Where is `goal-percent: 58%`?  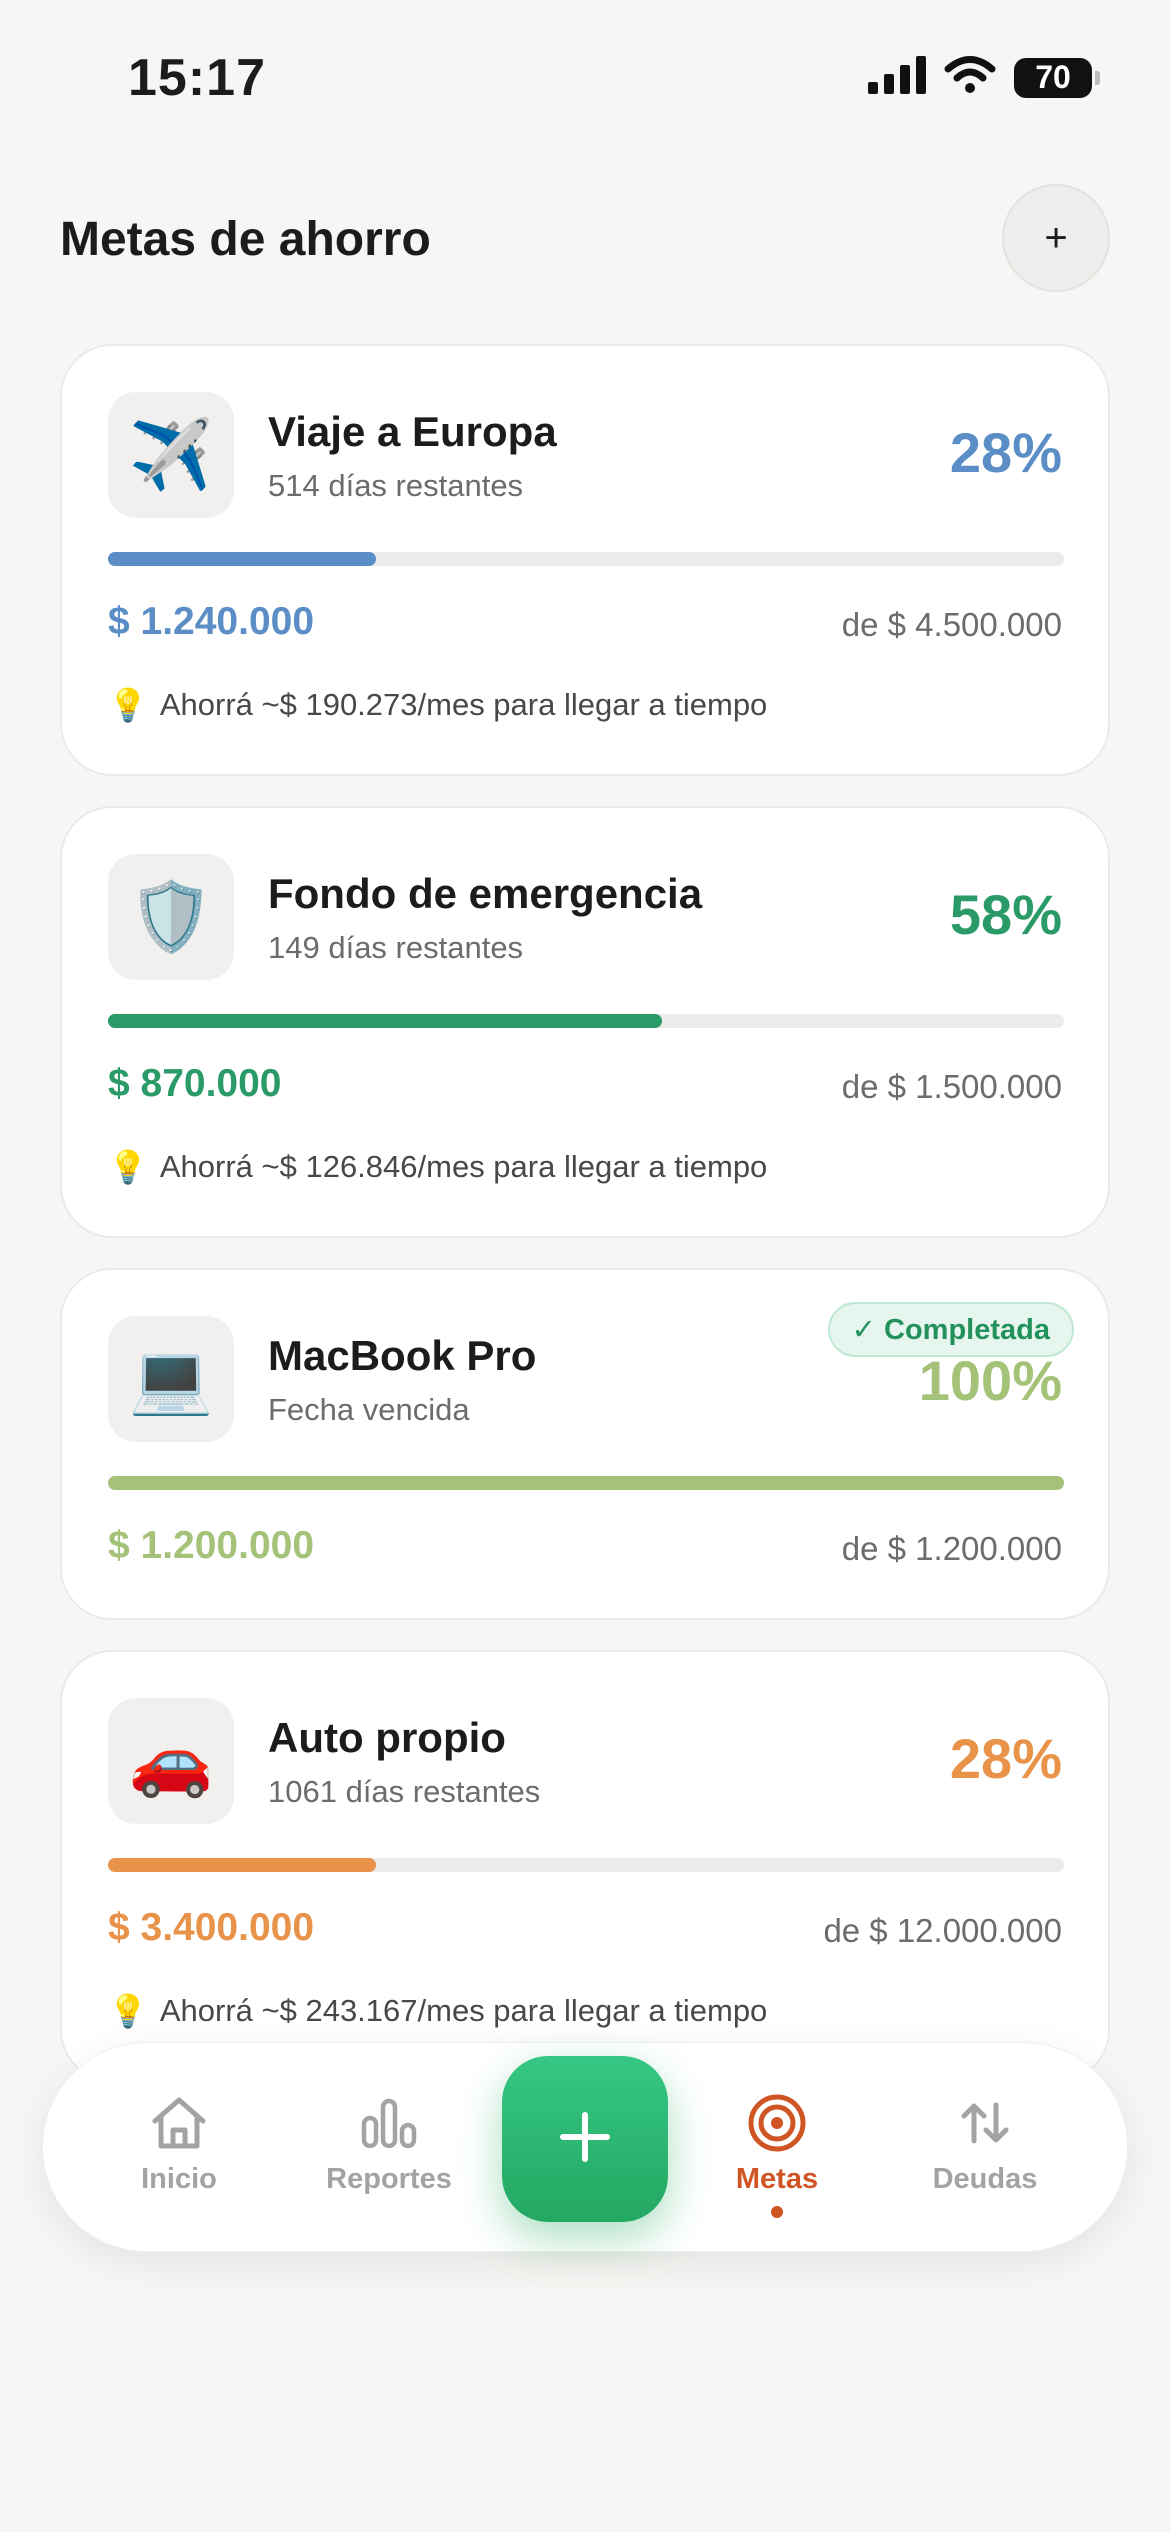
goal-percent: 58% is located at coordinates (1005, 914).